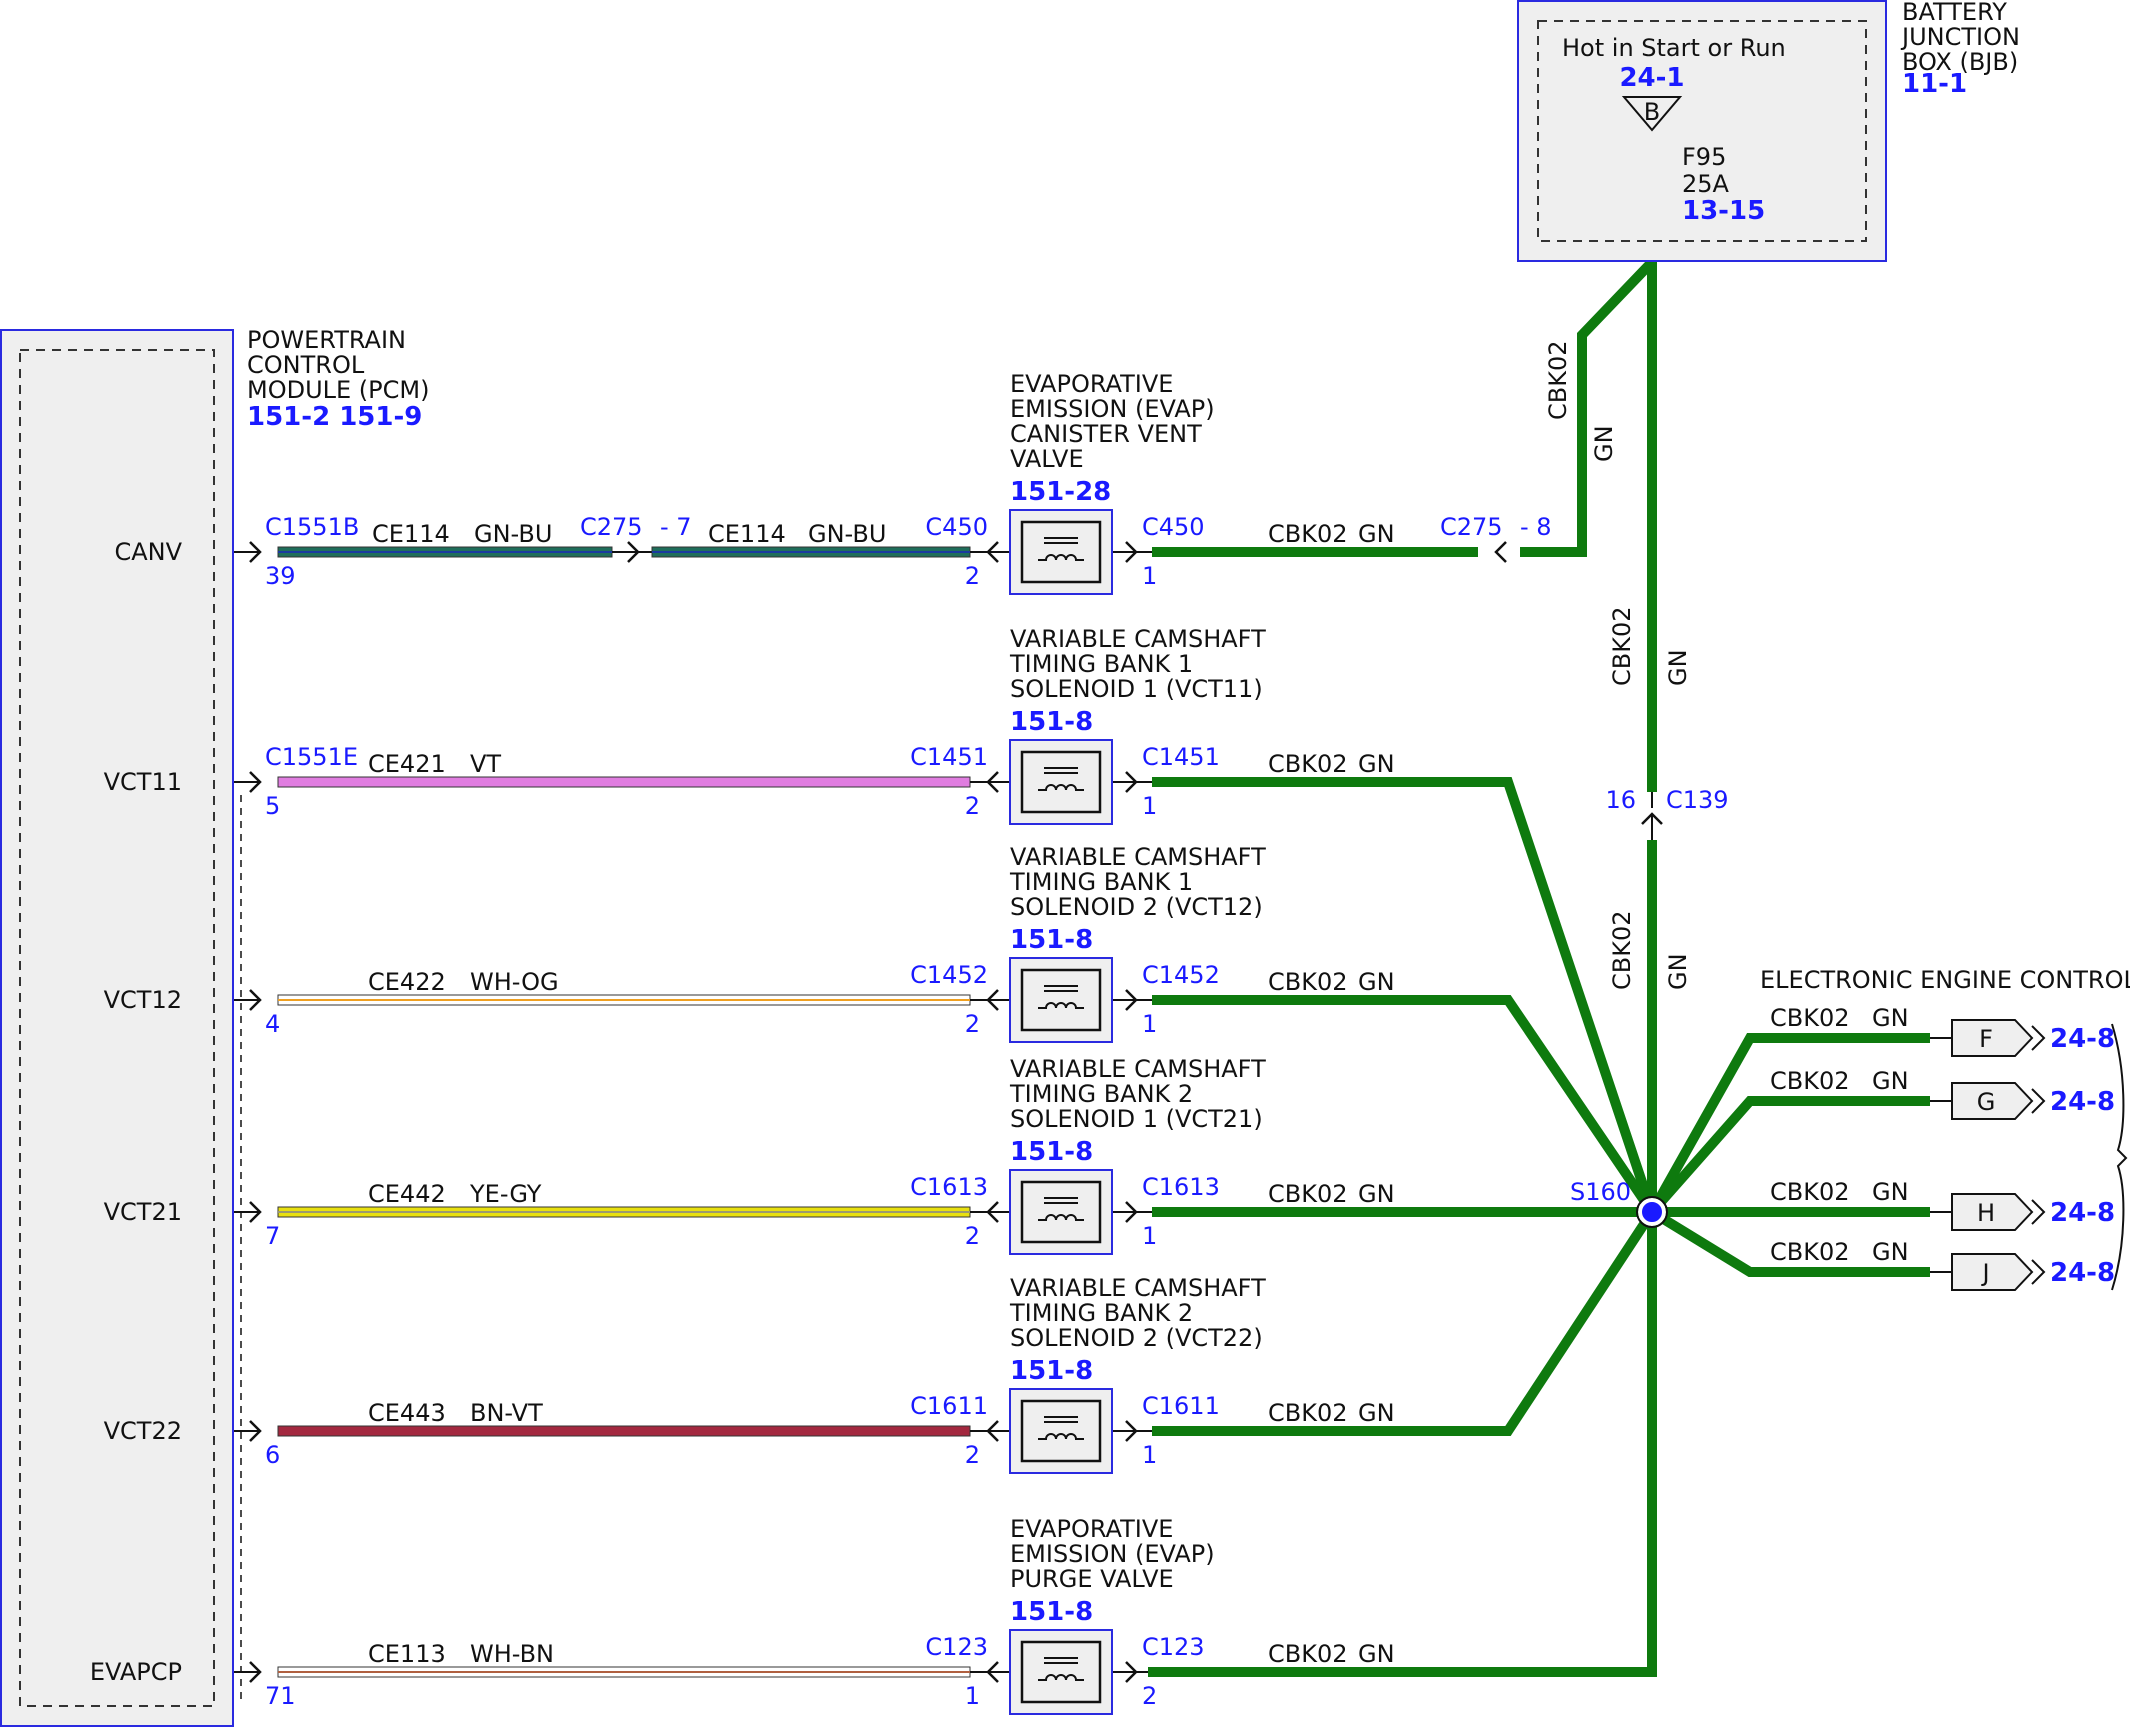 The height and width of the screenshot is (1727, 2130). Describe the element at coordinates (949, 1187) in the screenshot. I see `component-connector-label: C1613` at that location.